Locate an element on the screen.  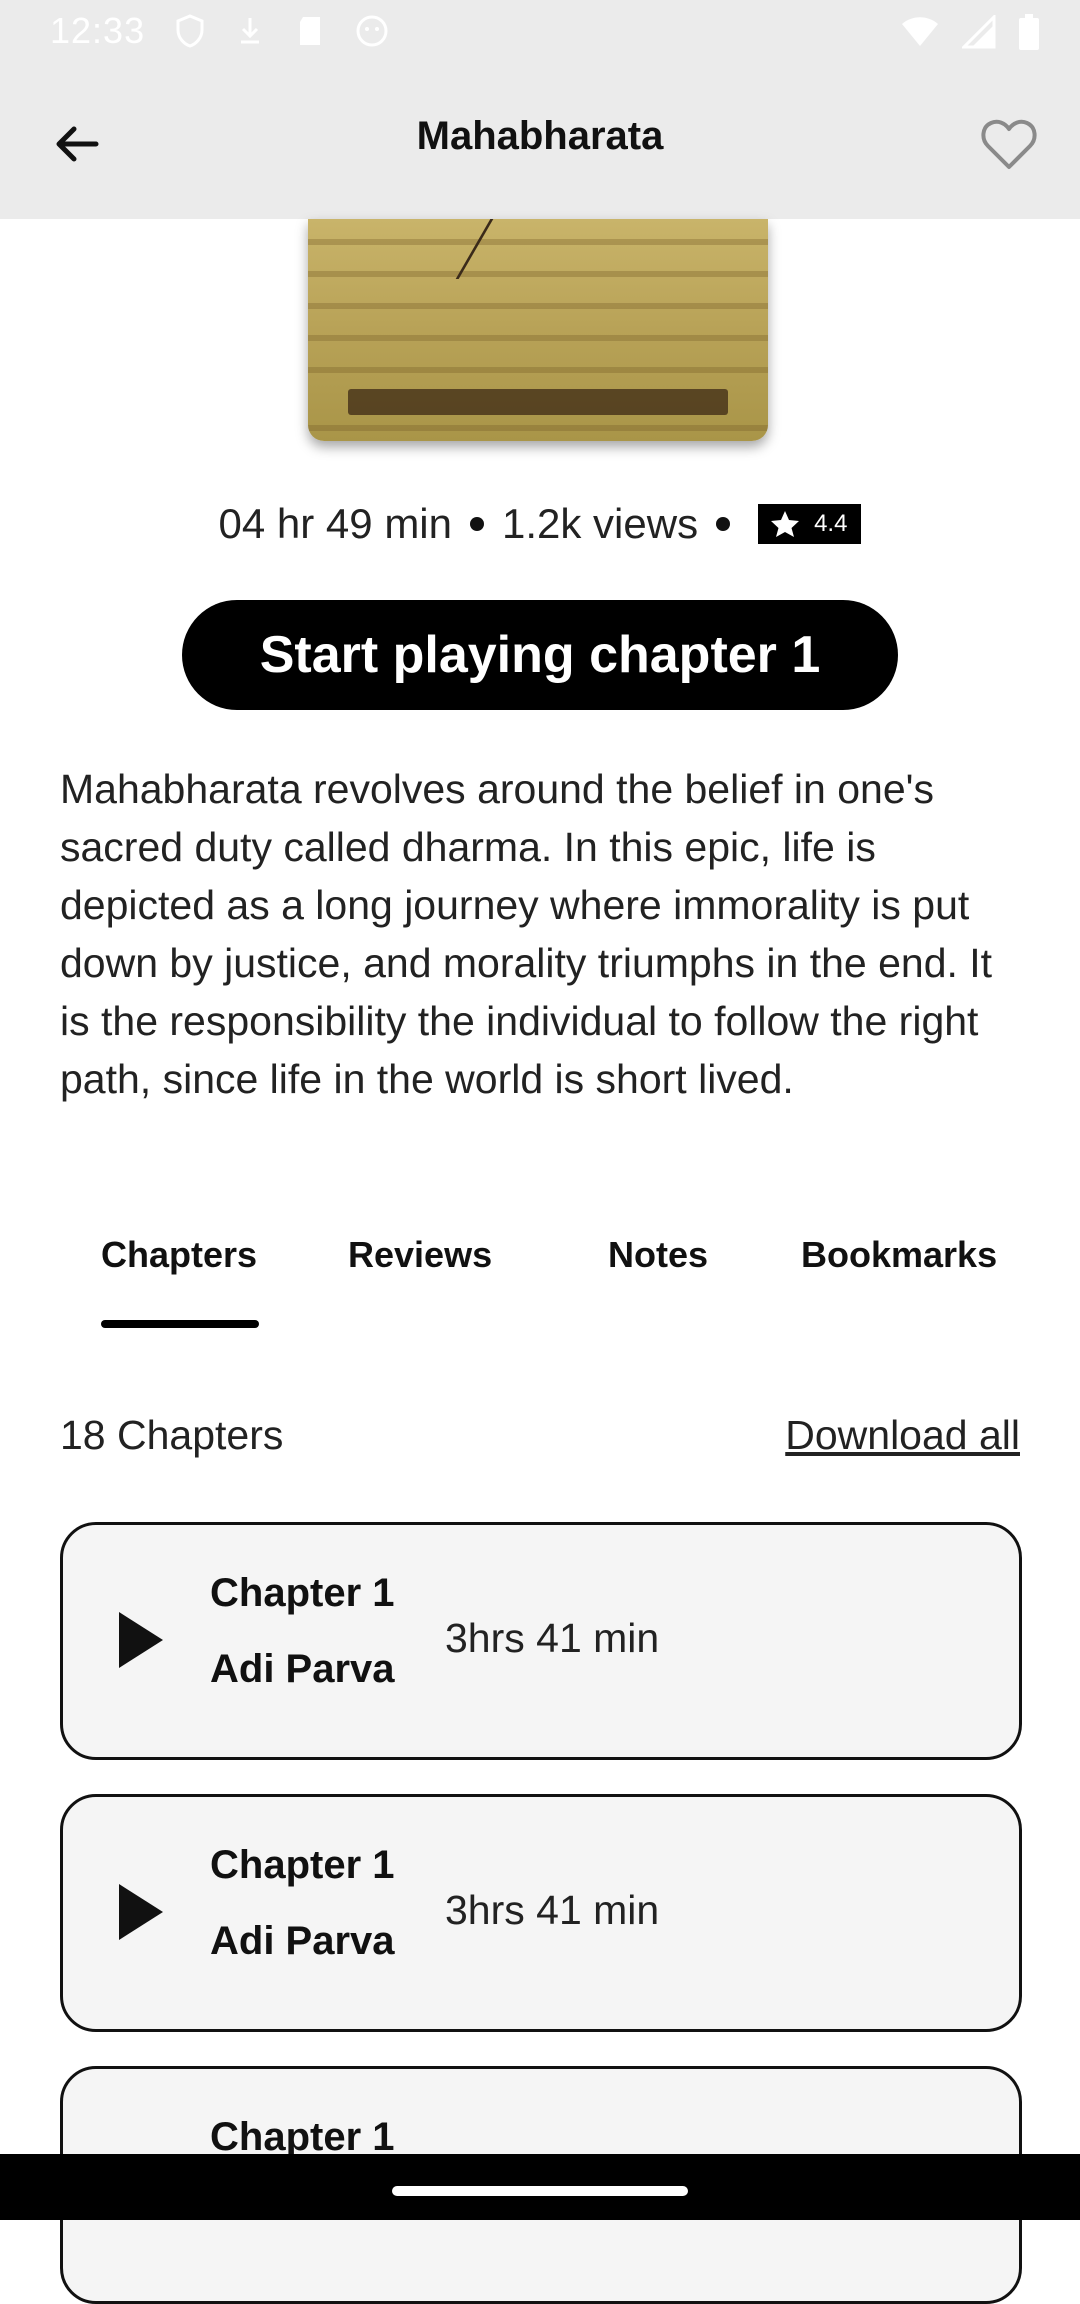
tab-bookmarks: Bookmarks is located at coordinates (899, 1255).